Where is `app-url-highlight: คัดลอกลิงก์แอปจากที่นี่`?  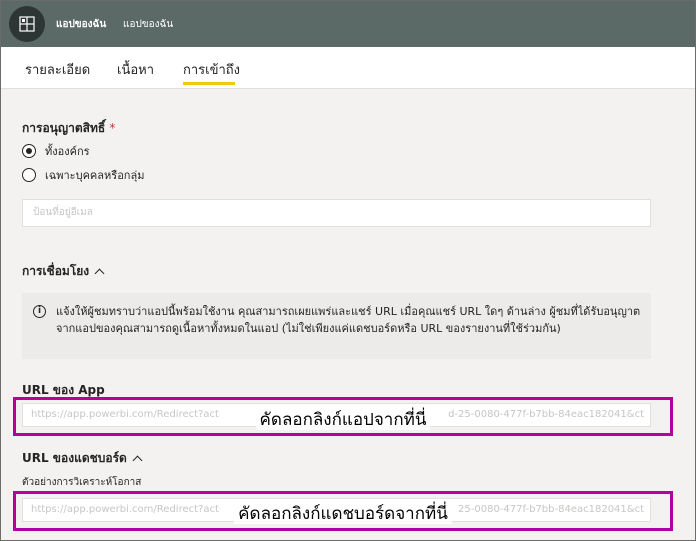 app-url-highlight: คัดลอกลิงก์แอปจากที่นี่ is located at coordinates (343, 416).